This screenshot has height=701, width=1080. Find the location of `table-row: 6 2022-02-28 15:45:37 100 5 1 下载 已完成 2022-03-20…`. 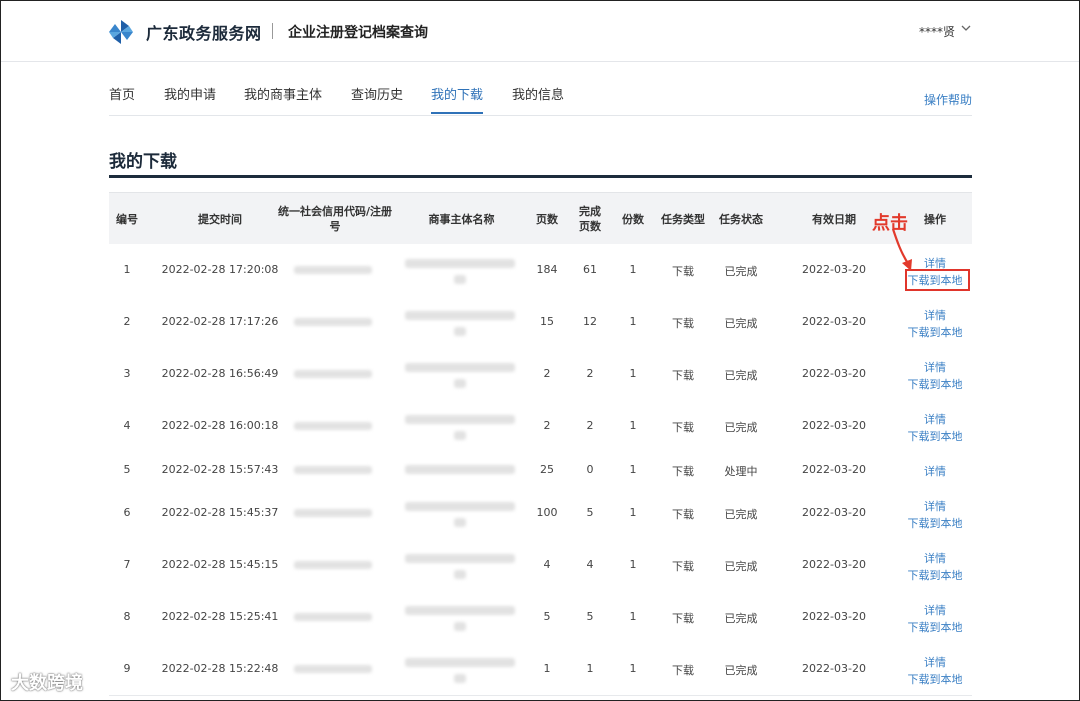

table-row: 6 2022-02-28 15:45:37 100 5 1 下载 已完成 2022-03-20… is located at coordinates (540, 513).